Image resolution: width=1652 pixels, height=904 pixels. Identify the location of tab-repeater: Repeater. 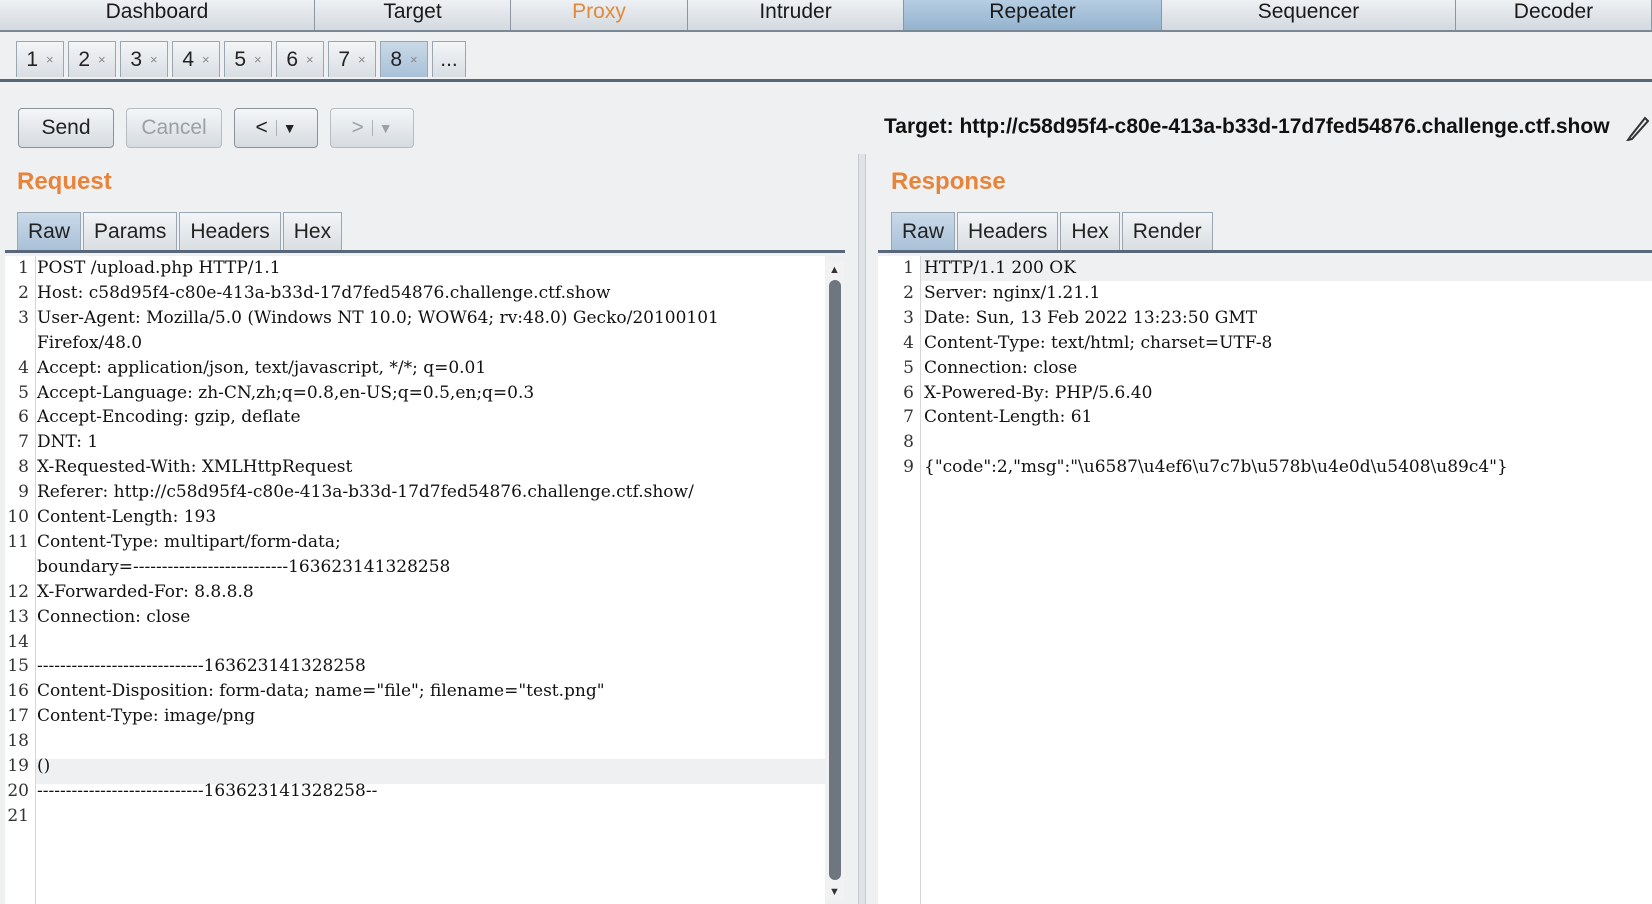
(1033, 15).